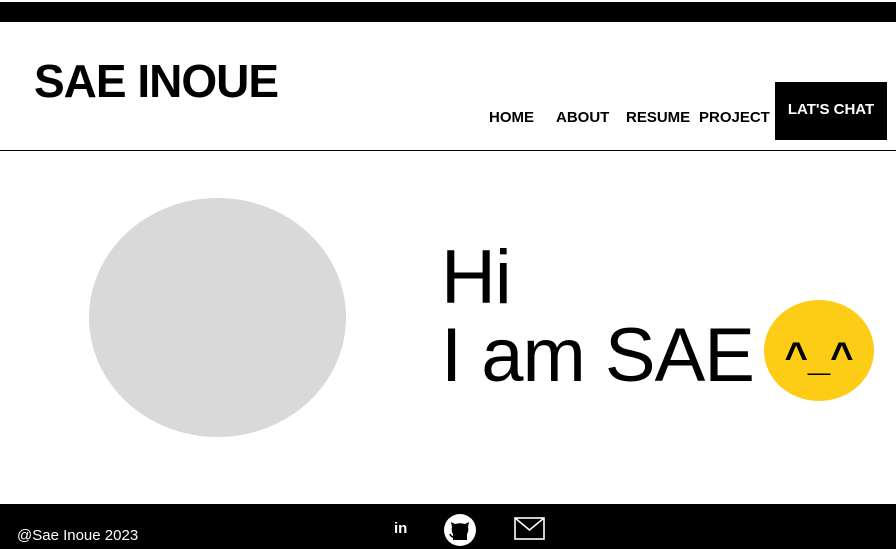 The width and height of the screenshot is (896, 549). What do you see at coordinates (511, 117) in the screenshot?
I see `nav-home: HOME` at bounding box center [511, 117].